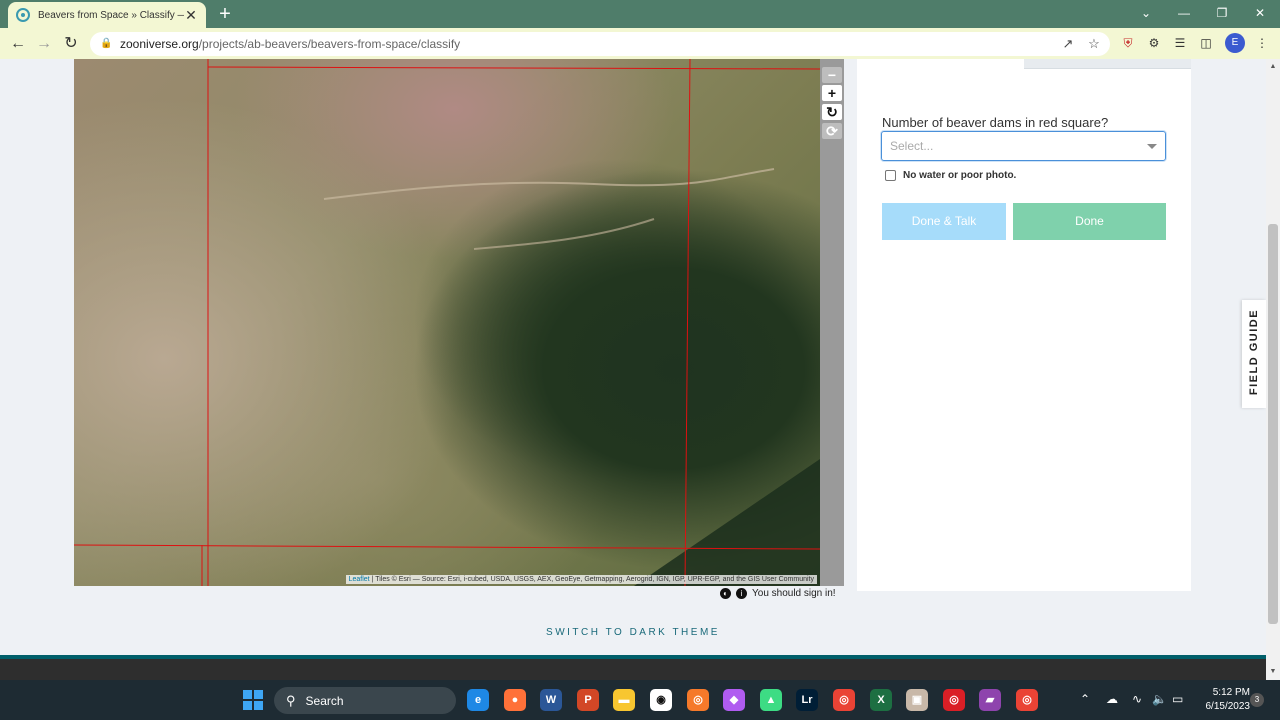 The width and height of the screenshot is (1280, 720). What do you see at coordinates (771, 700) in the screenshot?
I see `android-studio-icon: ▲` at bounding box center [771, 700].